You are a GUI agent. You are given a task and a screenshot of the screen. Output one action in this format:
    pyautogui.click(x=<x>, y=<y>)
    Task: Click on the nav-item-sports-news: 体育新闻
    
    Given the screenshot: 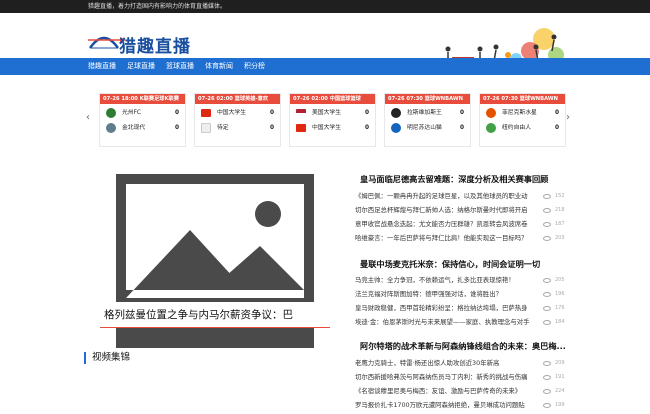 What is the action you would take?
    pyautogui.click(x=219, y=66)
    